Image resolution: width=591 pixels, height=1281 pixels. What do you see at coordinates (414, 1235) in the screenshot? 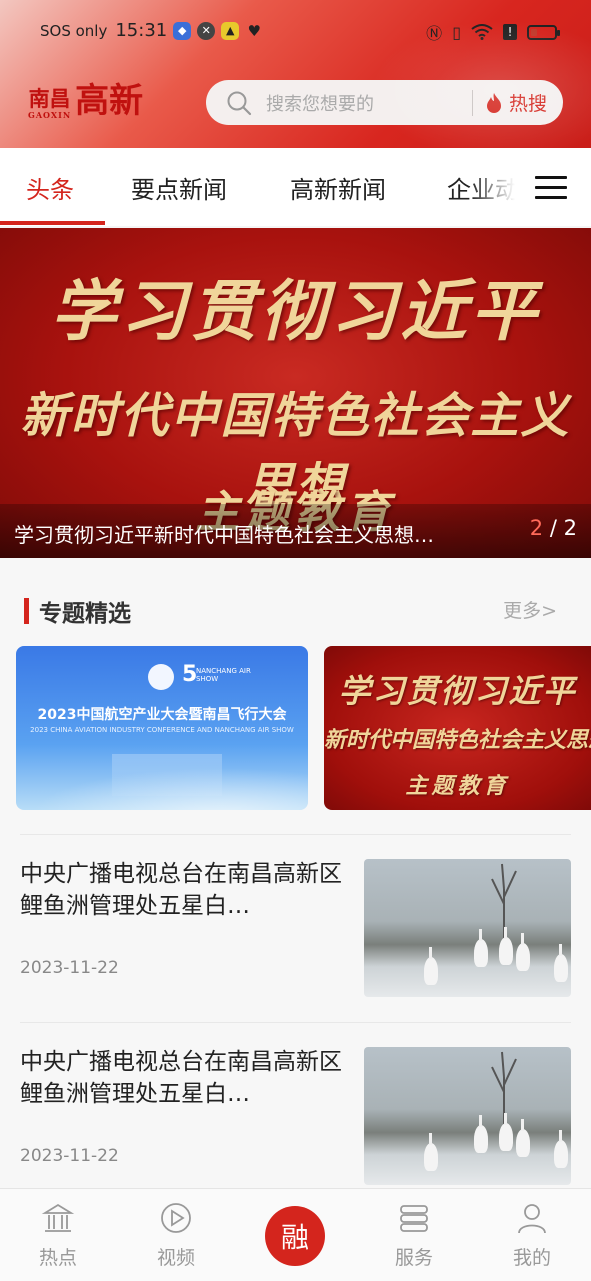
I see `tab-service: 服务` at bounding box center [414, 1235].